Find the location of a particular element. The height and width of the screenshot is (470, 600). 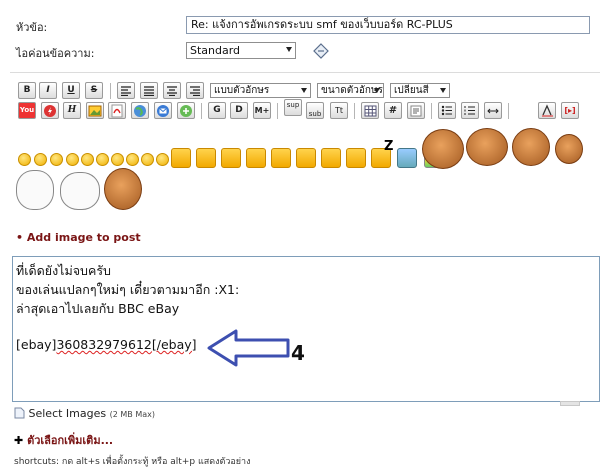

numbered-list-icon is located at coordinates (469, 110).